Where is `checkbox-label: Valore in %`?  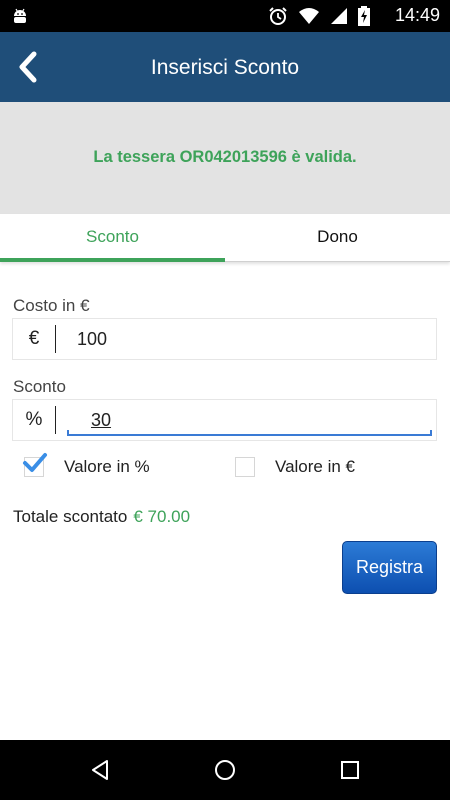
checkbox-label: Valore in % is located at coordinates (107, 466).